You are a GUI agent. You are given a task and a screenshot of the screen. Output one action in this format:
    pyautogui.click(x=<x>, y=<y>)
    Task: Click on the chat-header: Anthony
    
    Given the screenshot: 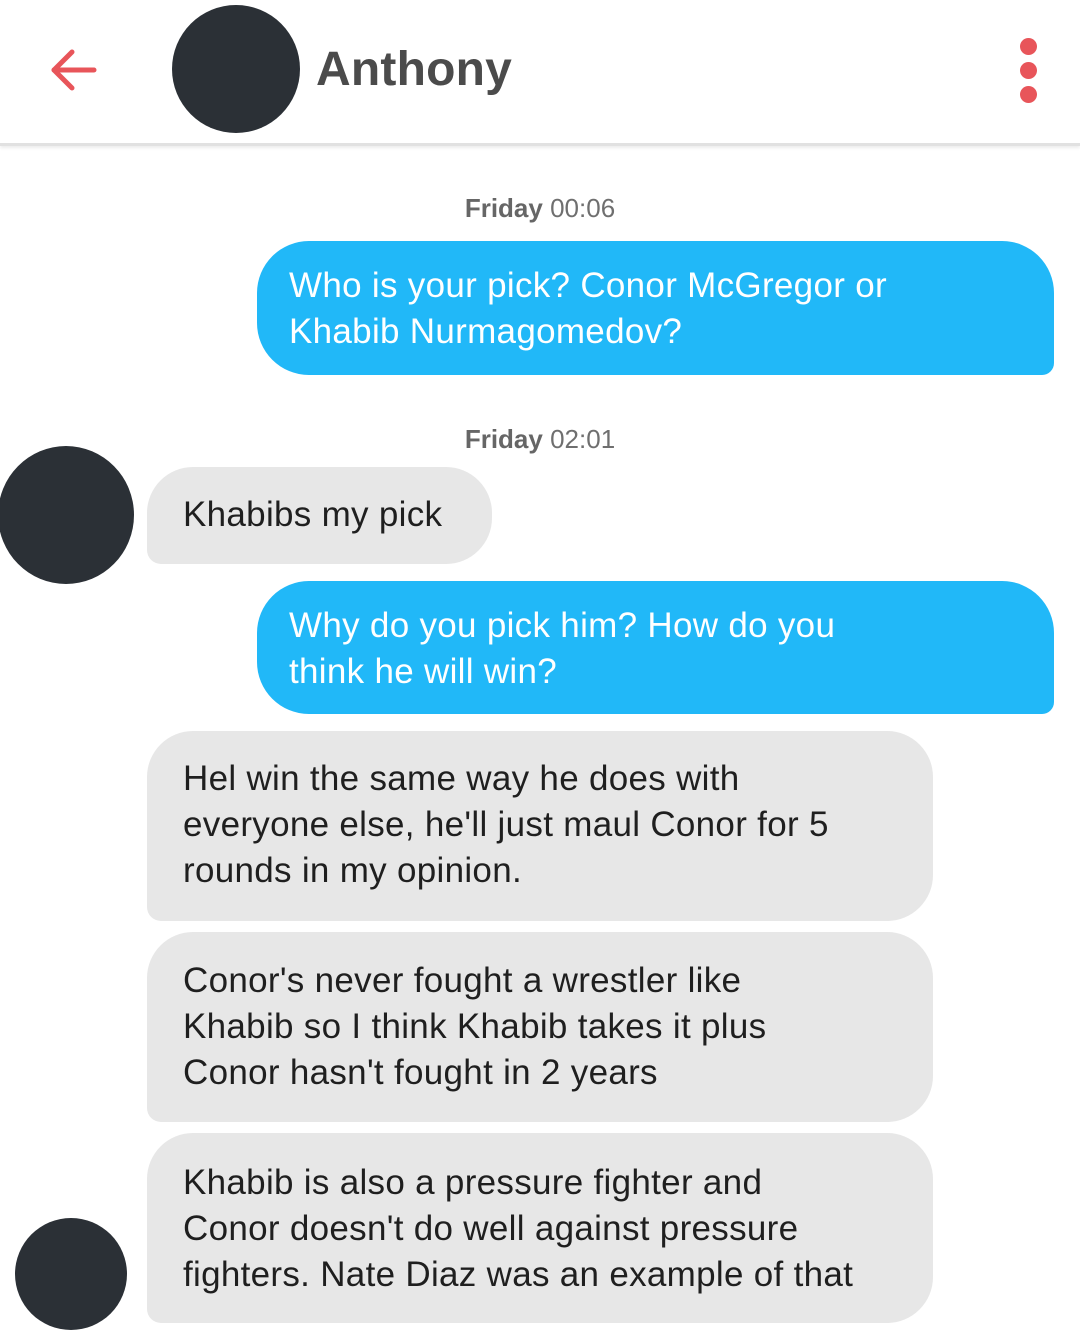 What is the action you would take?
    pyautogui.click(x=540, y=73)
    